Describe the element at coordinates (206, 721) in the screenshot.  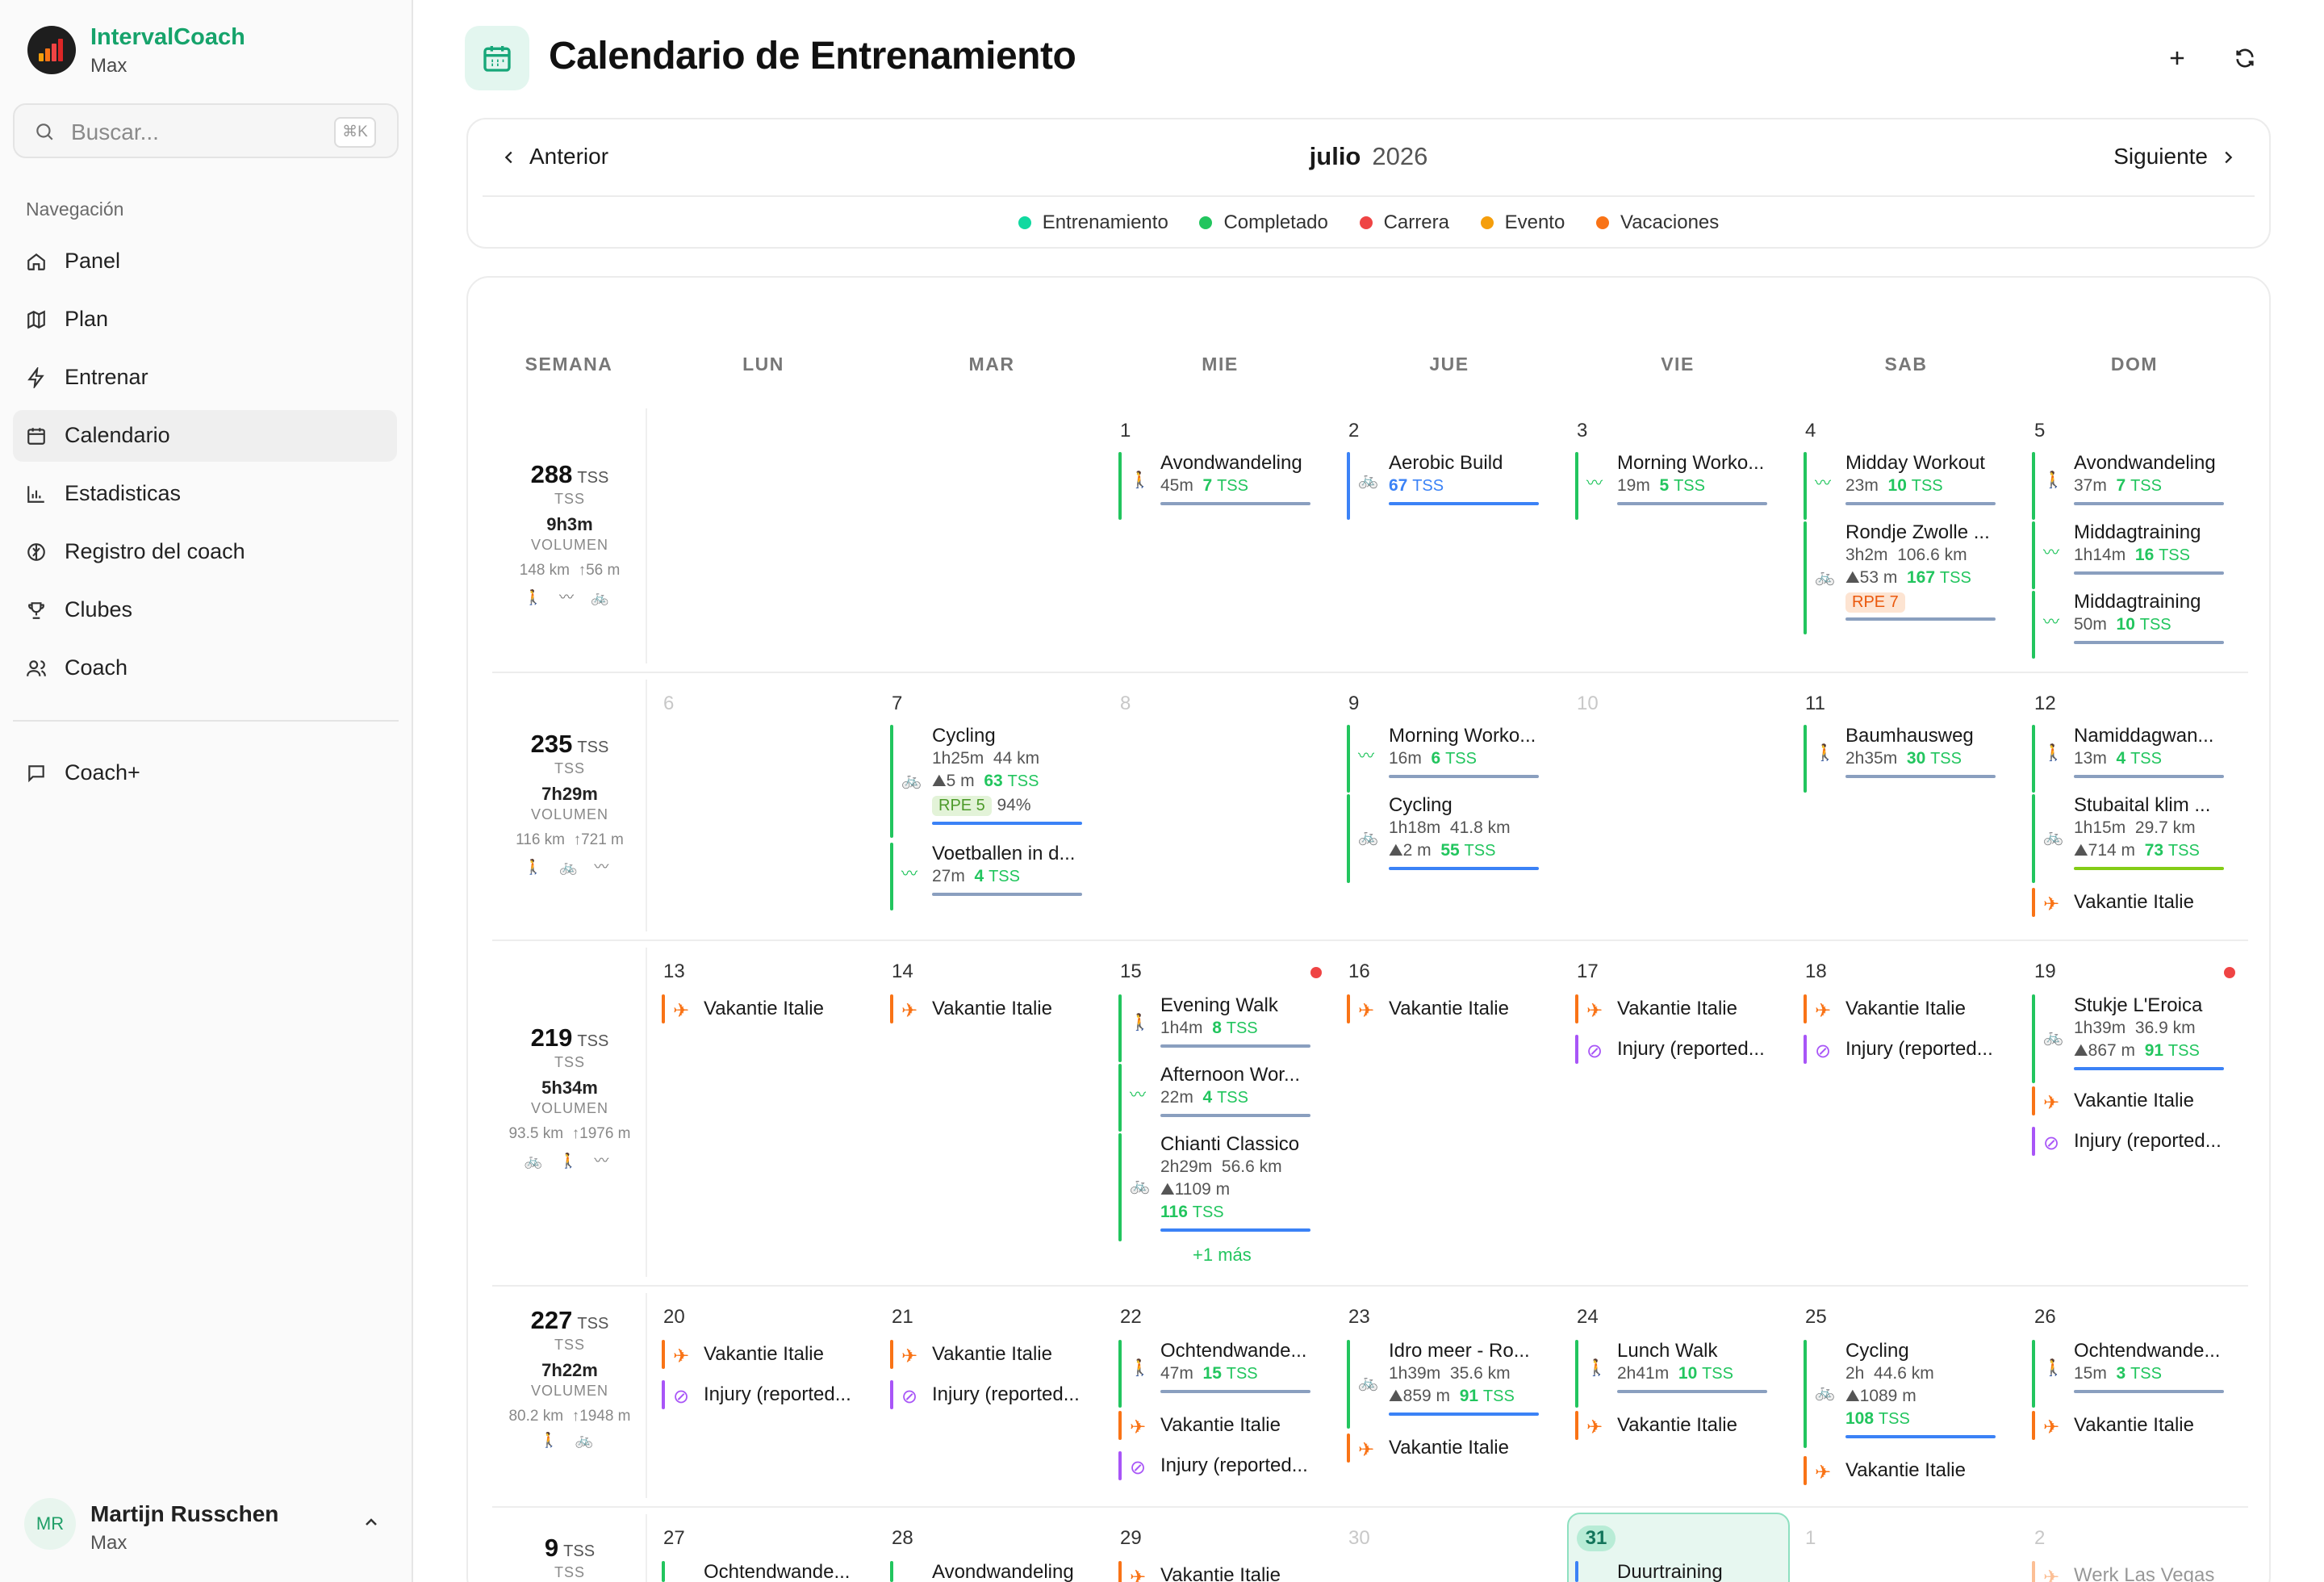
I see `sidebar-divider` at that location.